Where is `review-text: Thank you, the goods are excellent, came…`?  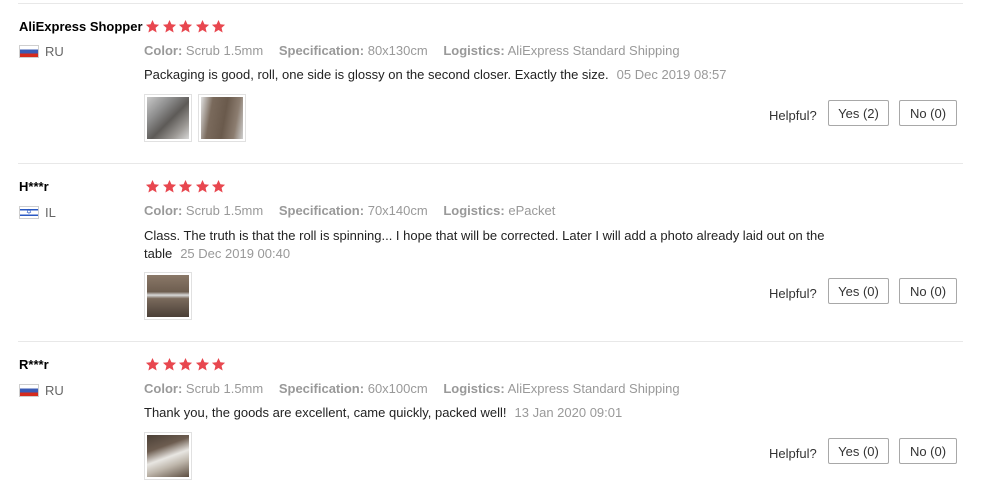 review-text: Thank you, the goods are excellent, came… is located at coordinates (325, 412).